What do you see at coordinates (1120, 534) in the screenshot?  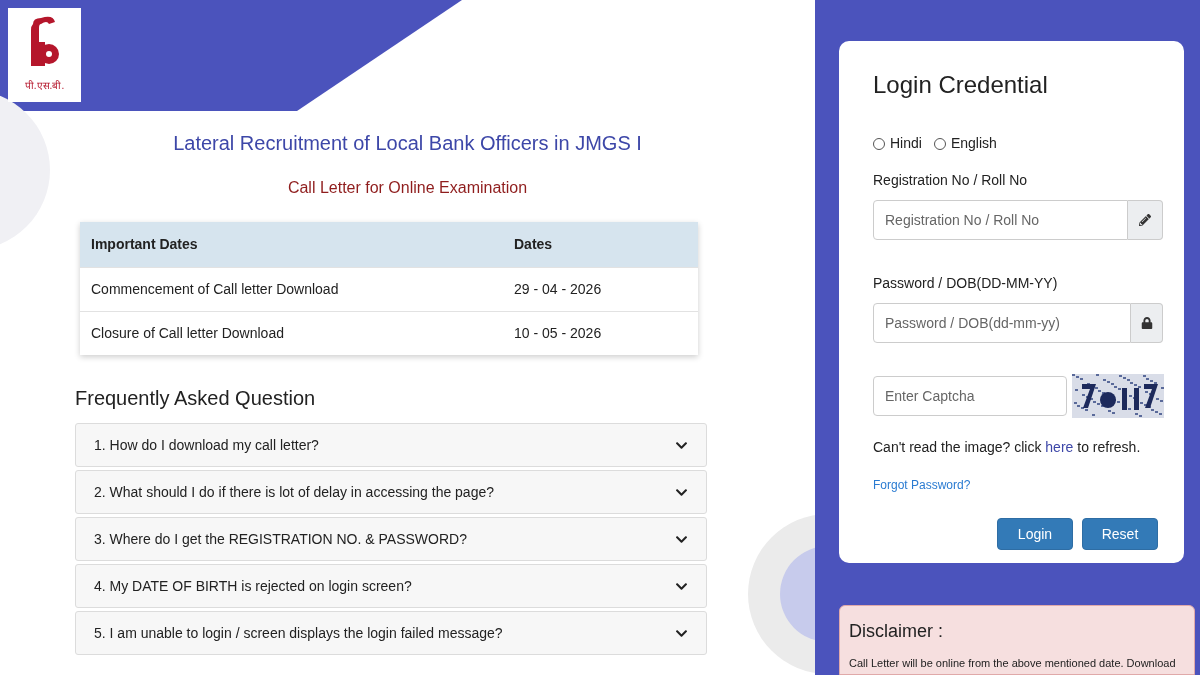 I see `reset-button: Reset` at bounding box center [1120, 534].